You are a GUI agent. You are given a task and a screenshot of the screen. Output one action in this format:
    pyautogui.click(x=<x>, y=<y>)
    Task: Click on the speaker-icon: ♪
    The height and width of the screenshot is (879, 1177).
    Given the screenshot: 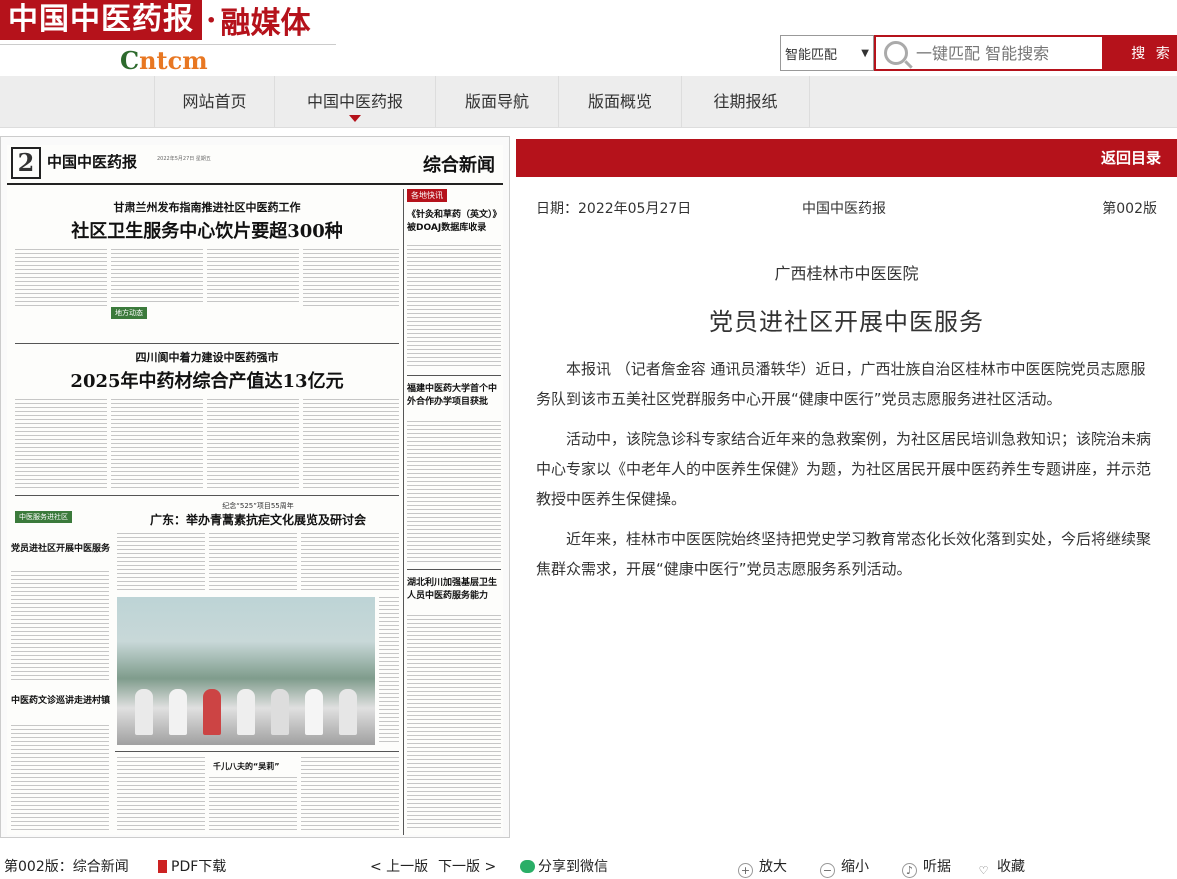 What is the action you would take?
    pyautogui.click(x=909, y=870)
    